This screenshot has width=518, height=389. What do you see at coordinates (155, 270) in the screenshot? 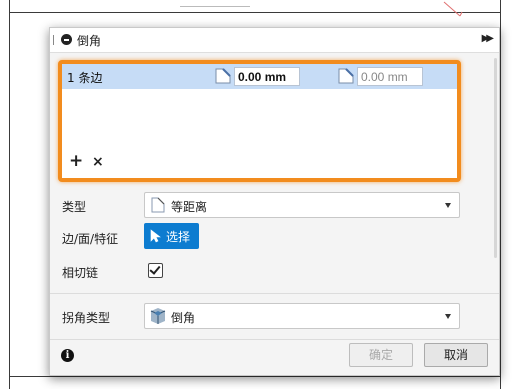
I see `tangent-chain-checkbox` at bounding box center [155, 270].